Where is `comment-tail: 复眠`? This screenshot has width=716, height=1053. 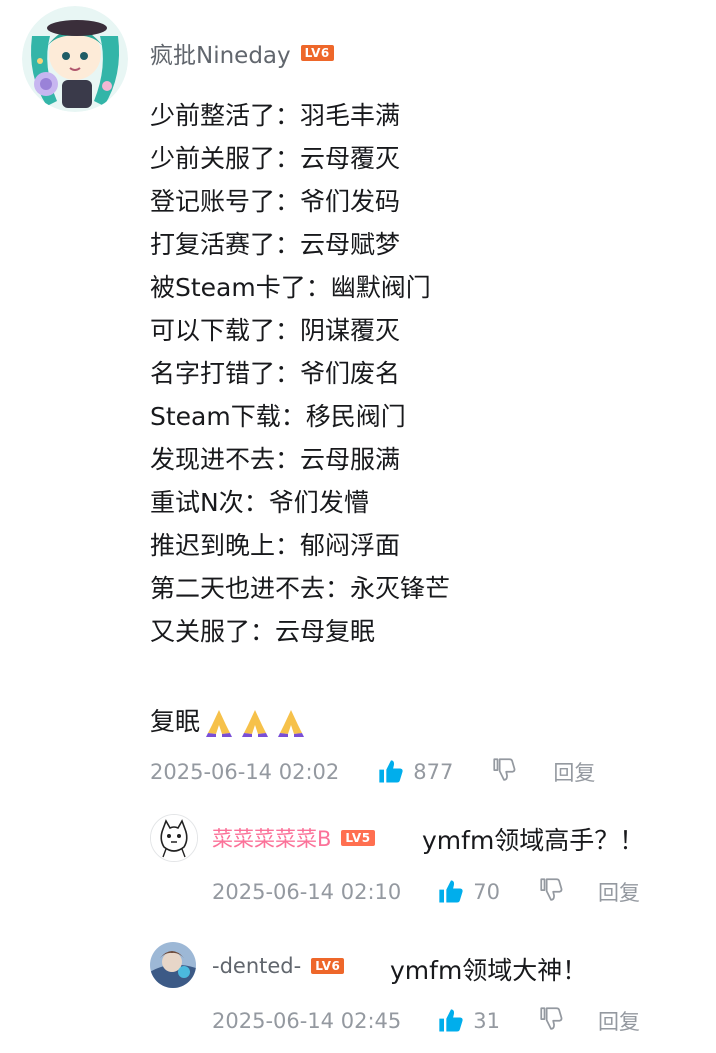 comment-tail: 复眠 is located at coordinates (229, 721).